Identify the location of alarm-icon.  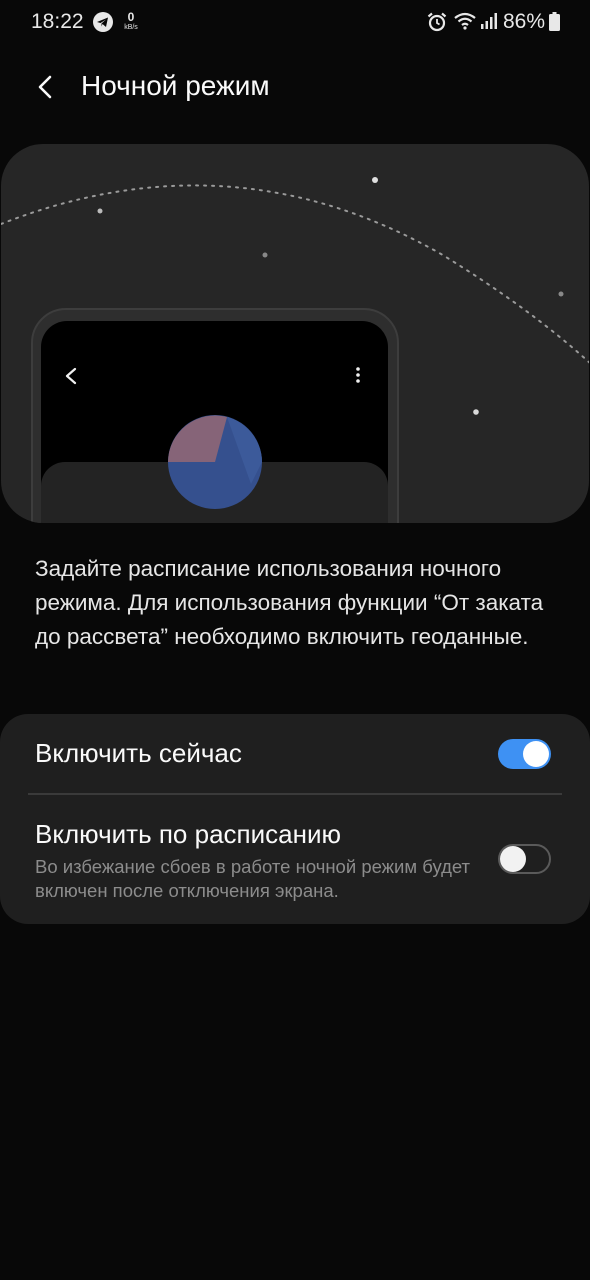
(437, 22).